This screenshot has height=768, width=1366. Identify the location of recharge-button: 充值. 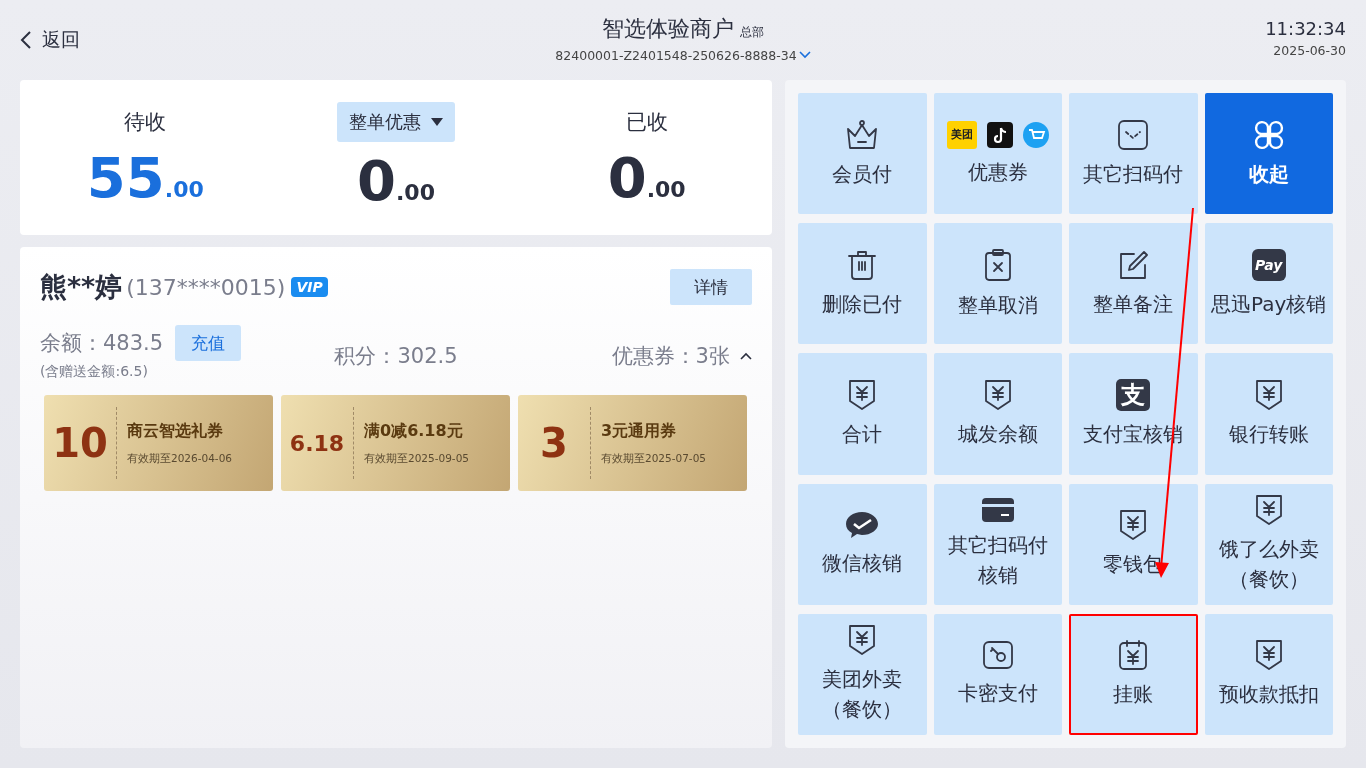
(208, 343).